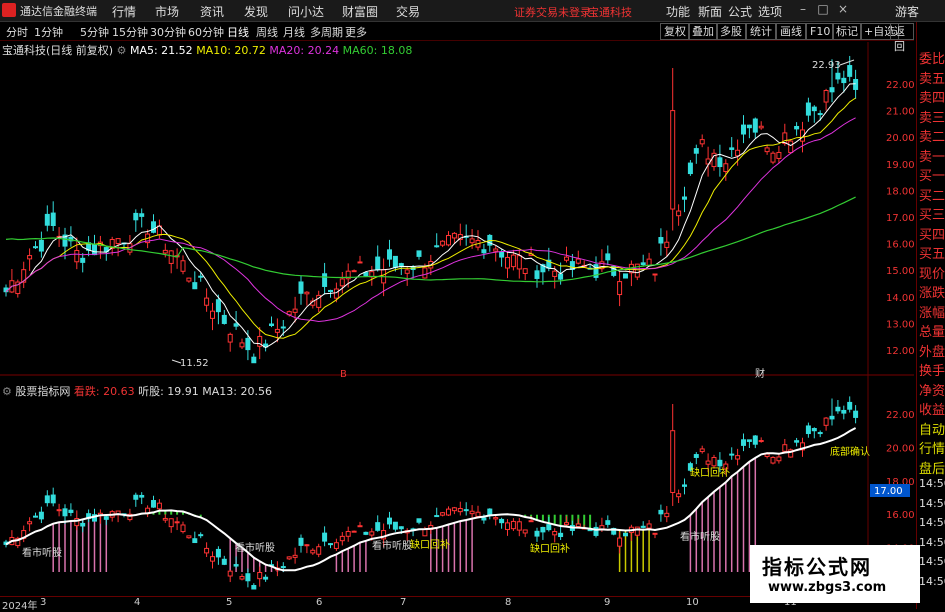 This screenshot has width=945, height=612. What do you see at coordinates (932, 311) in the screenshot?
I see `side-panel-item: 涨幅` at bounding box center [932, 311].